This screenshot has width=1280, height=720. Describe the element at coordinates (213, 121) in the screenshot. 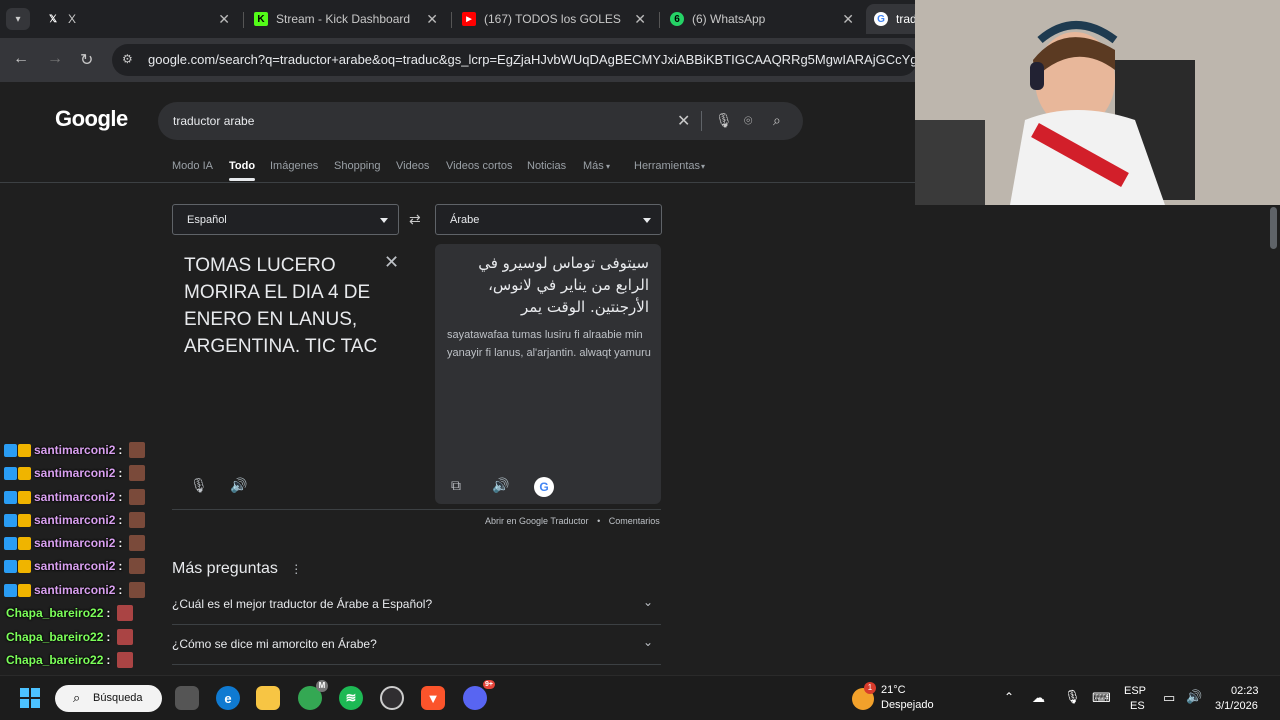

I see `search-query: traductor arabe` at that location.